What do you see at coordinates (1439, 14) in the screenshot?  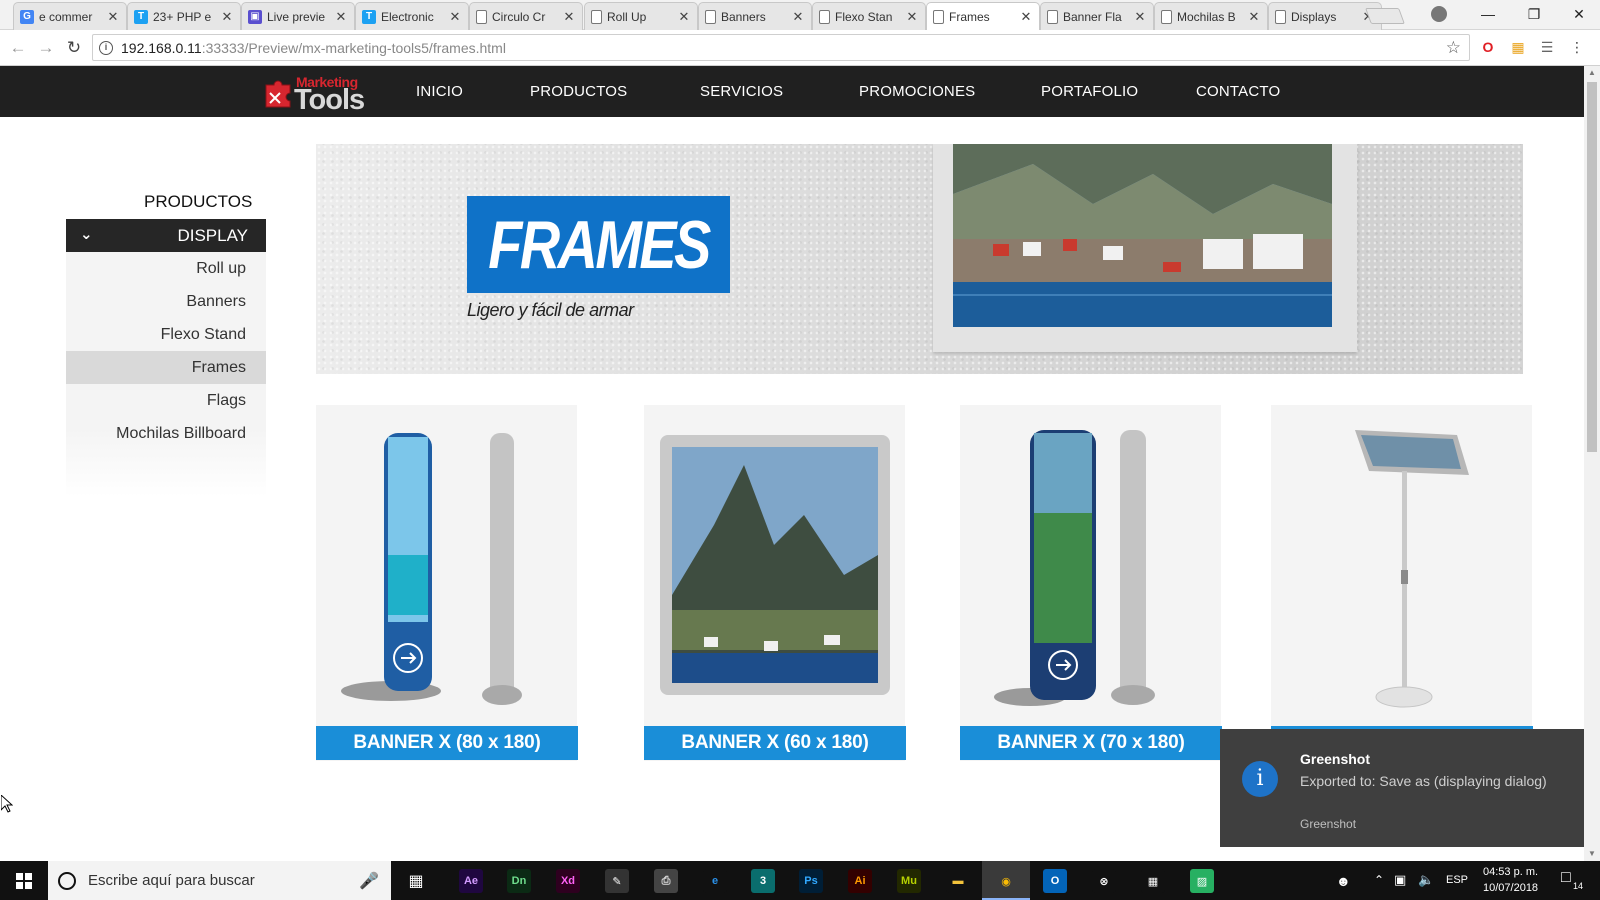 I see `profile-icon` at bounding box center [1439, 14].